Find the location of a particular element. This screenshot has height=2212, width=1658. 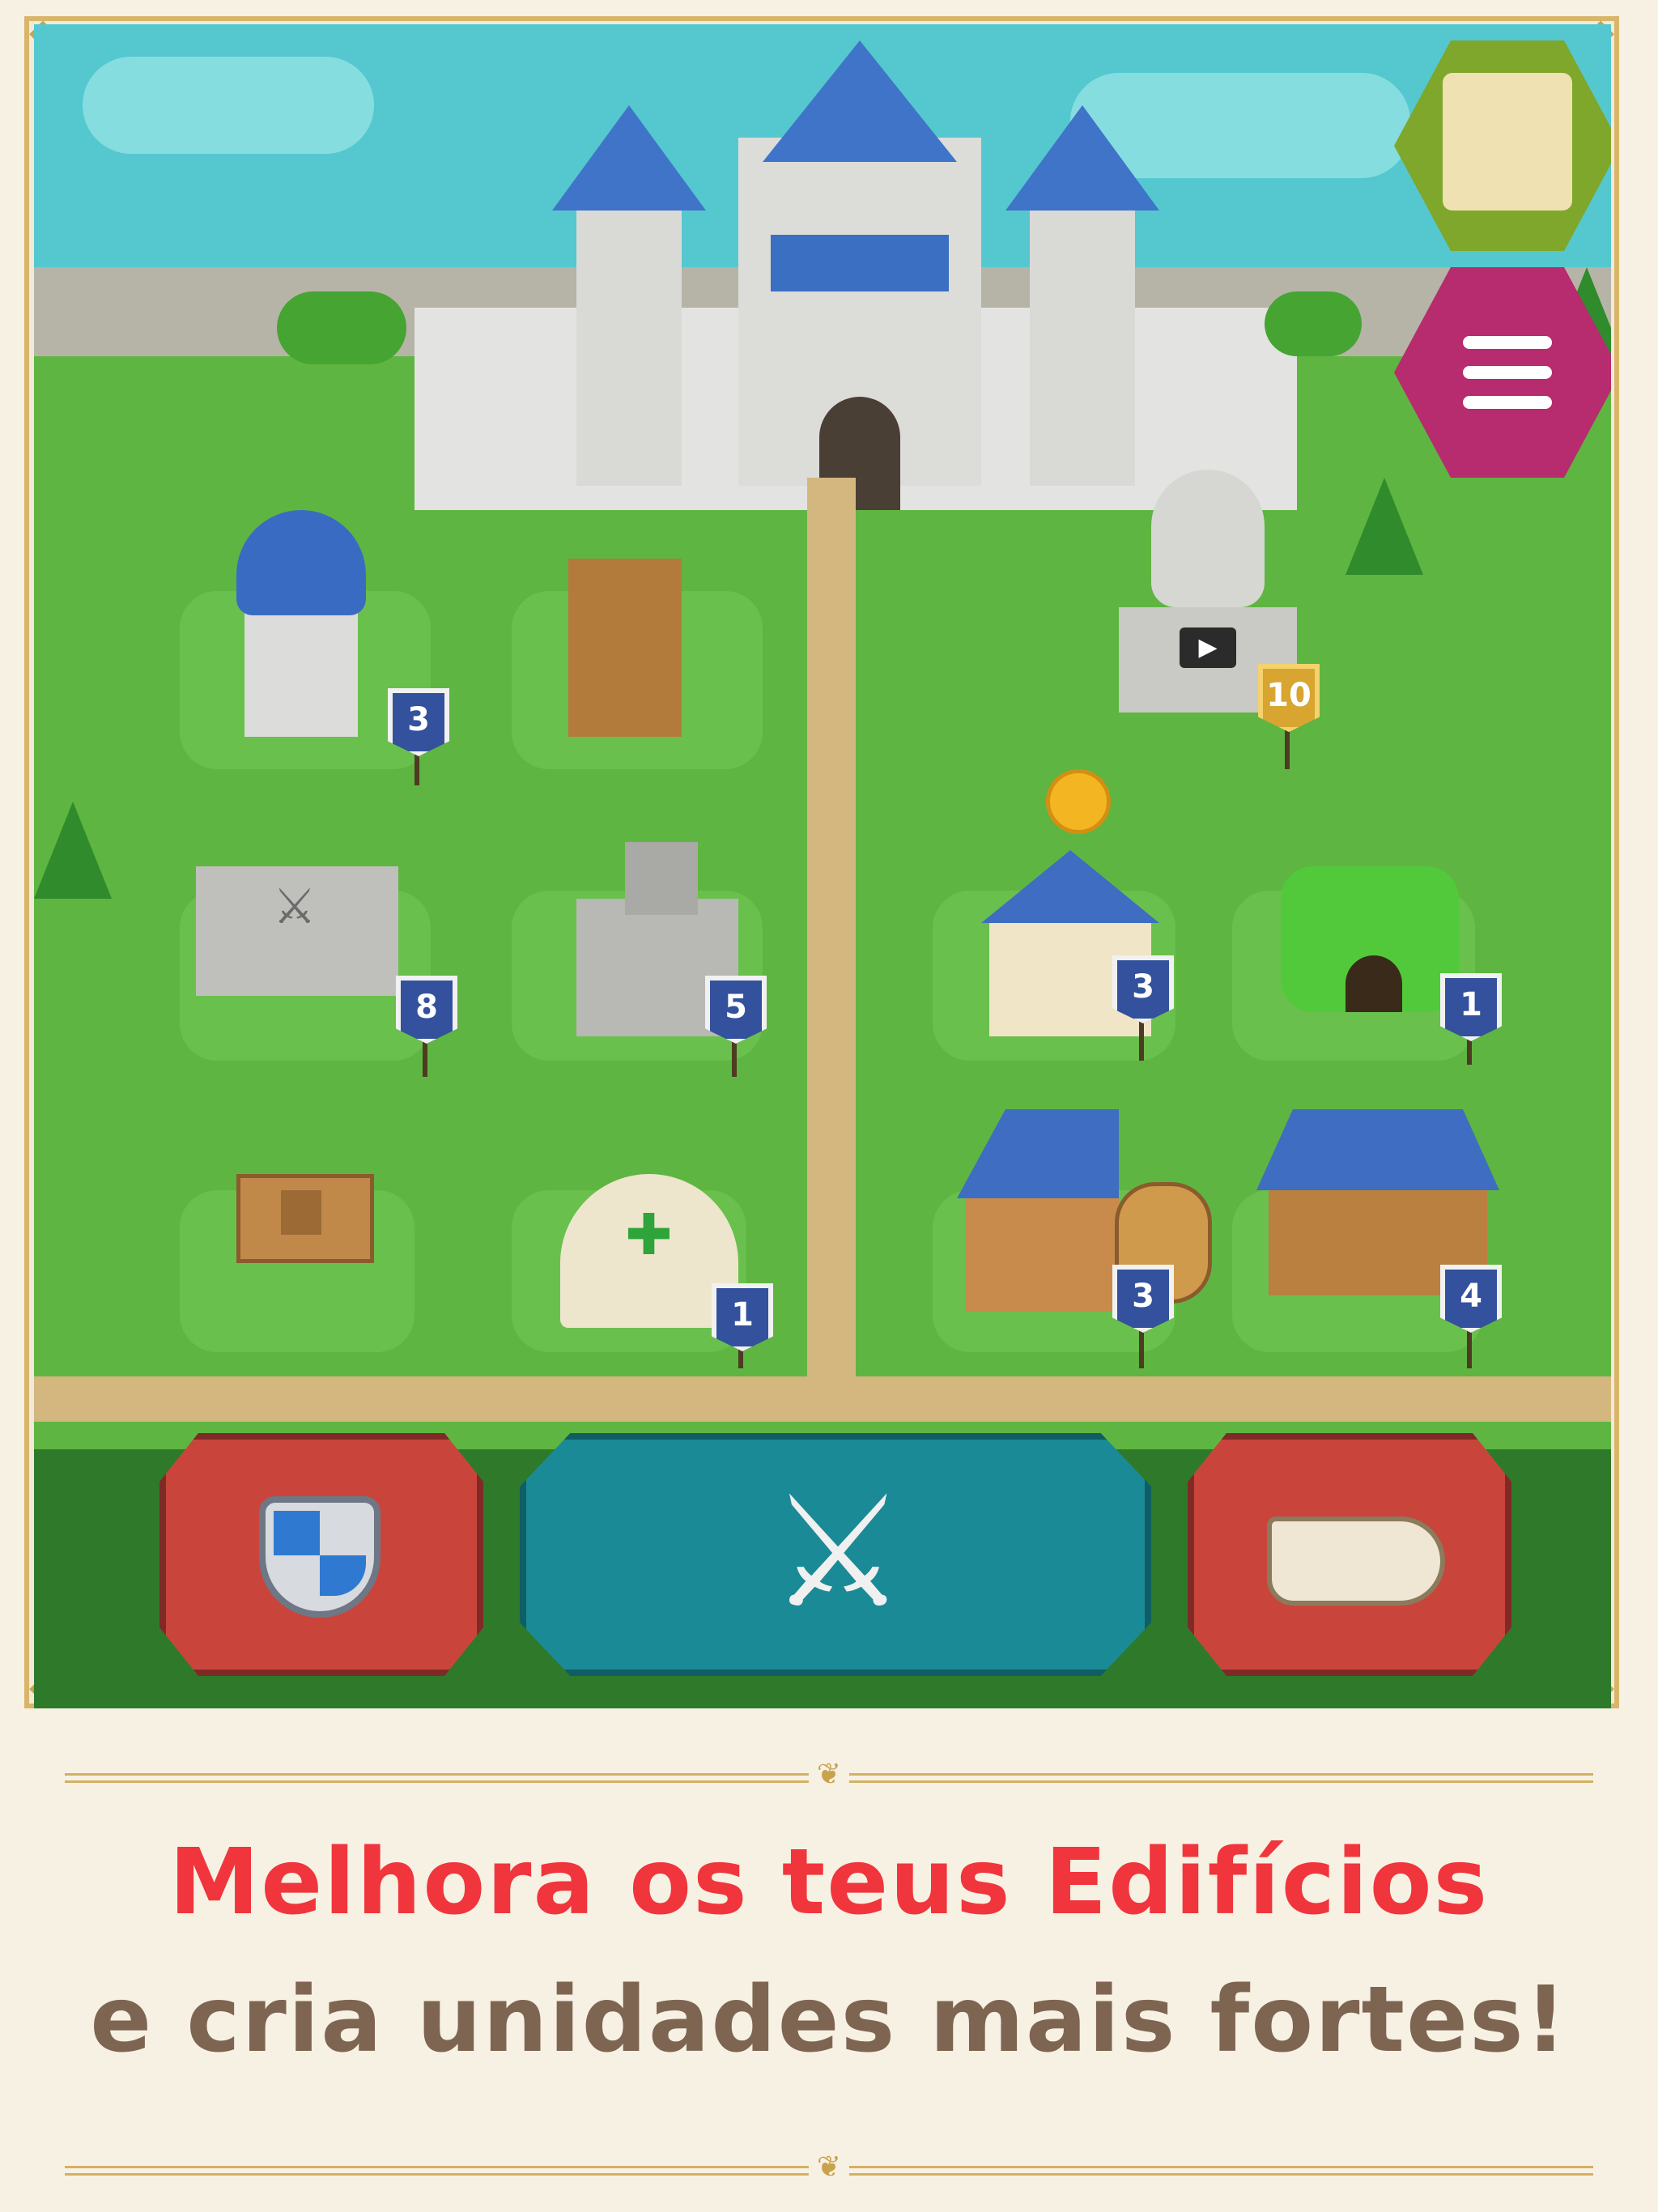

cloud is located at coordinates (228, 105).